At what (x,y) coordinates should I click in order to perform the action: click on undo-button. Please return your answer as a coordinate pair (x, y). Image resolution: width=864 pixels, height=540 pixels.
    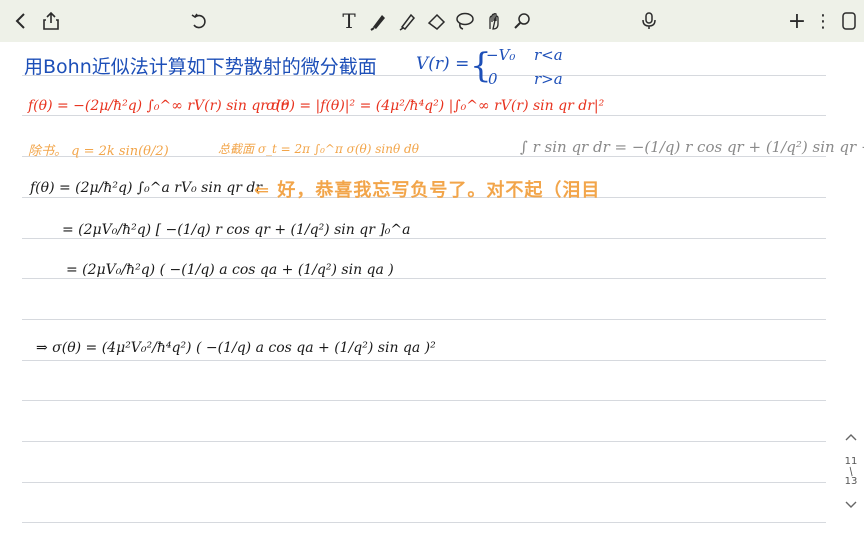
    Looking at the image, I should click on (199, 21).